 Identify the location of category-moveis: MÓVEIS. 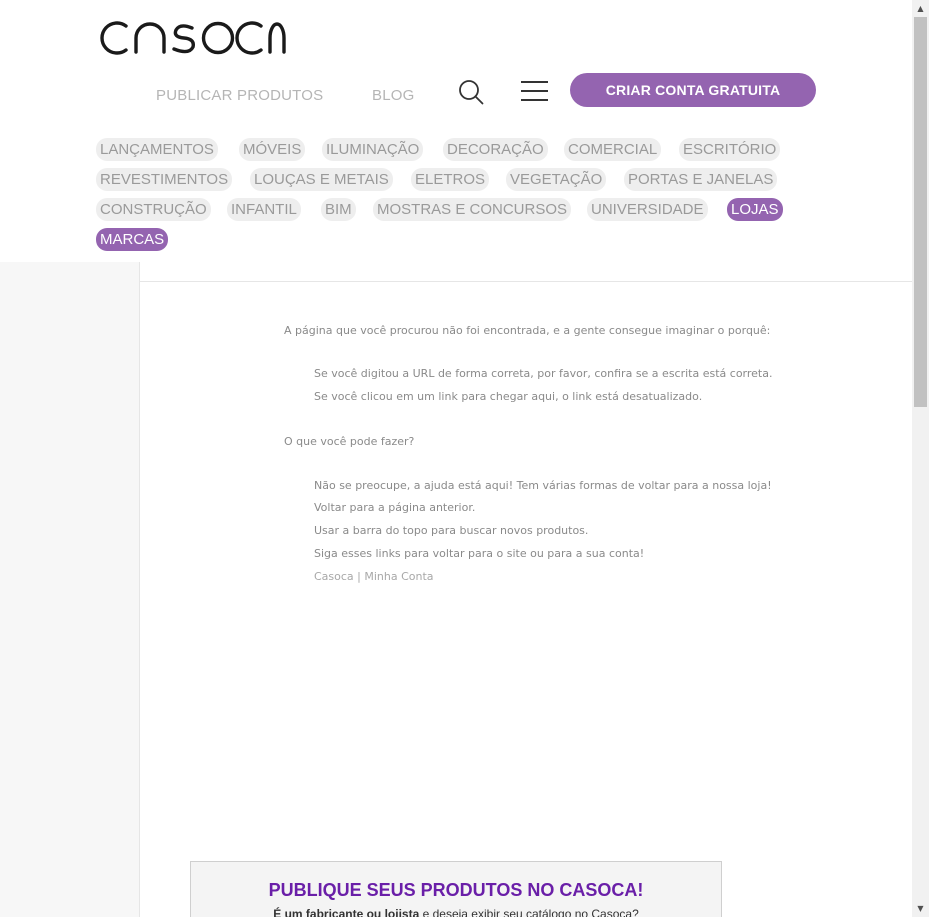
(272, 149).